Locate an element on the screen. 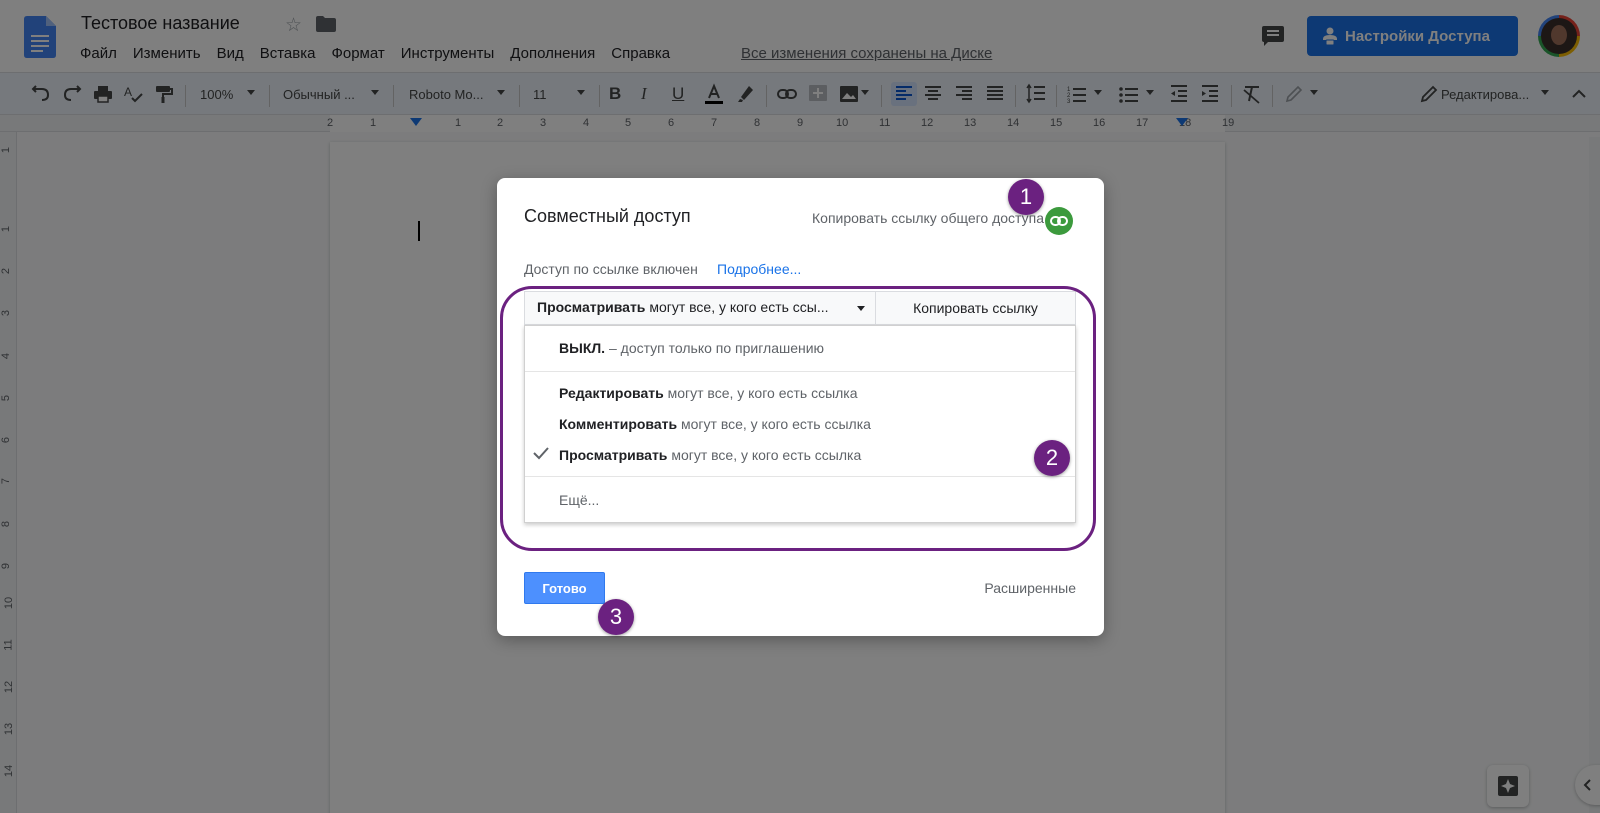 This screenshot has width=1600, height=813. link-sharing-status: Доступ по ссылке включен is located at coordinates (611, 269).